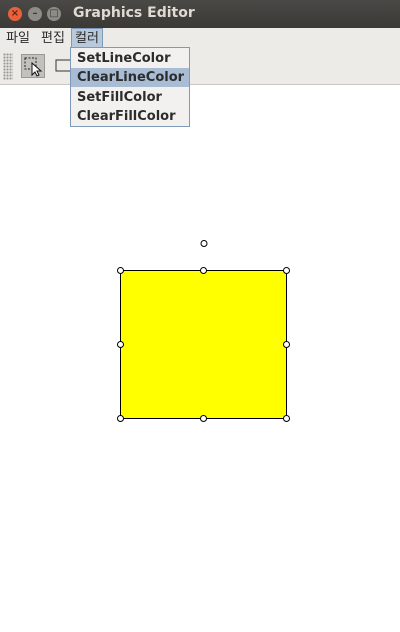 This screenshot has width=400, height=632. I want to click on menu-item-clear-fill-color: ClearFillColor, so click(130, 116).